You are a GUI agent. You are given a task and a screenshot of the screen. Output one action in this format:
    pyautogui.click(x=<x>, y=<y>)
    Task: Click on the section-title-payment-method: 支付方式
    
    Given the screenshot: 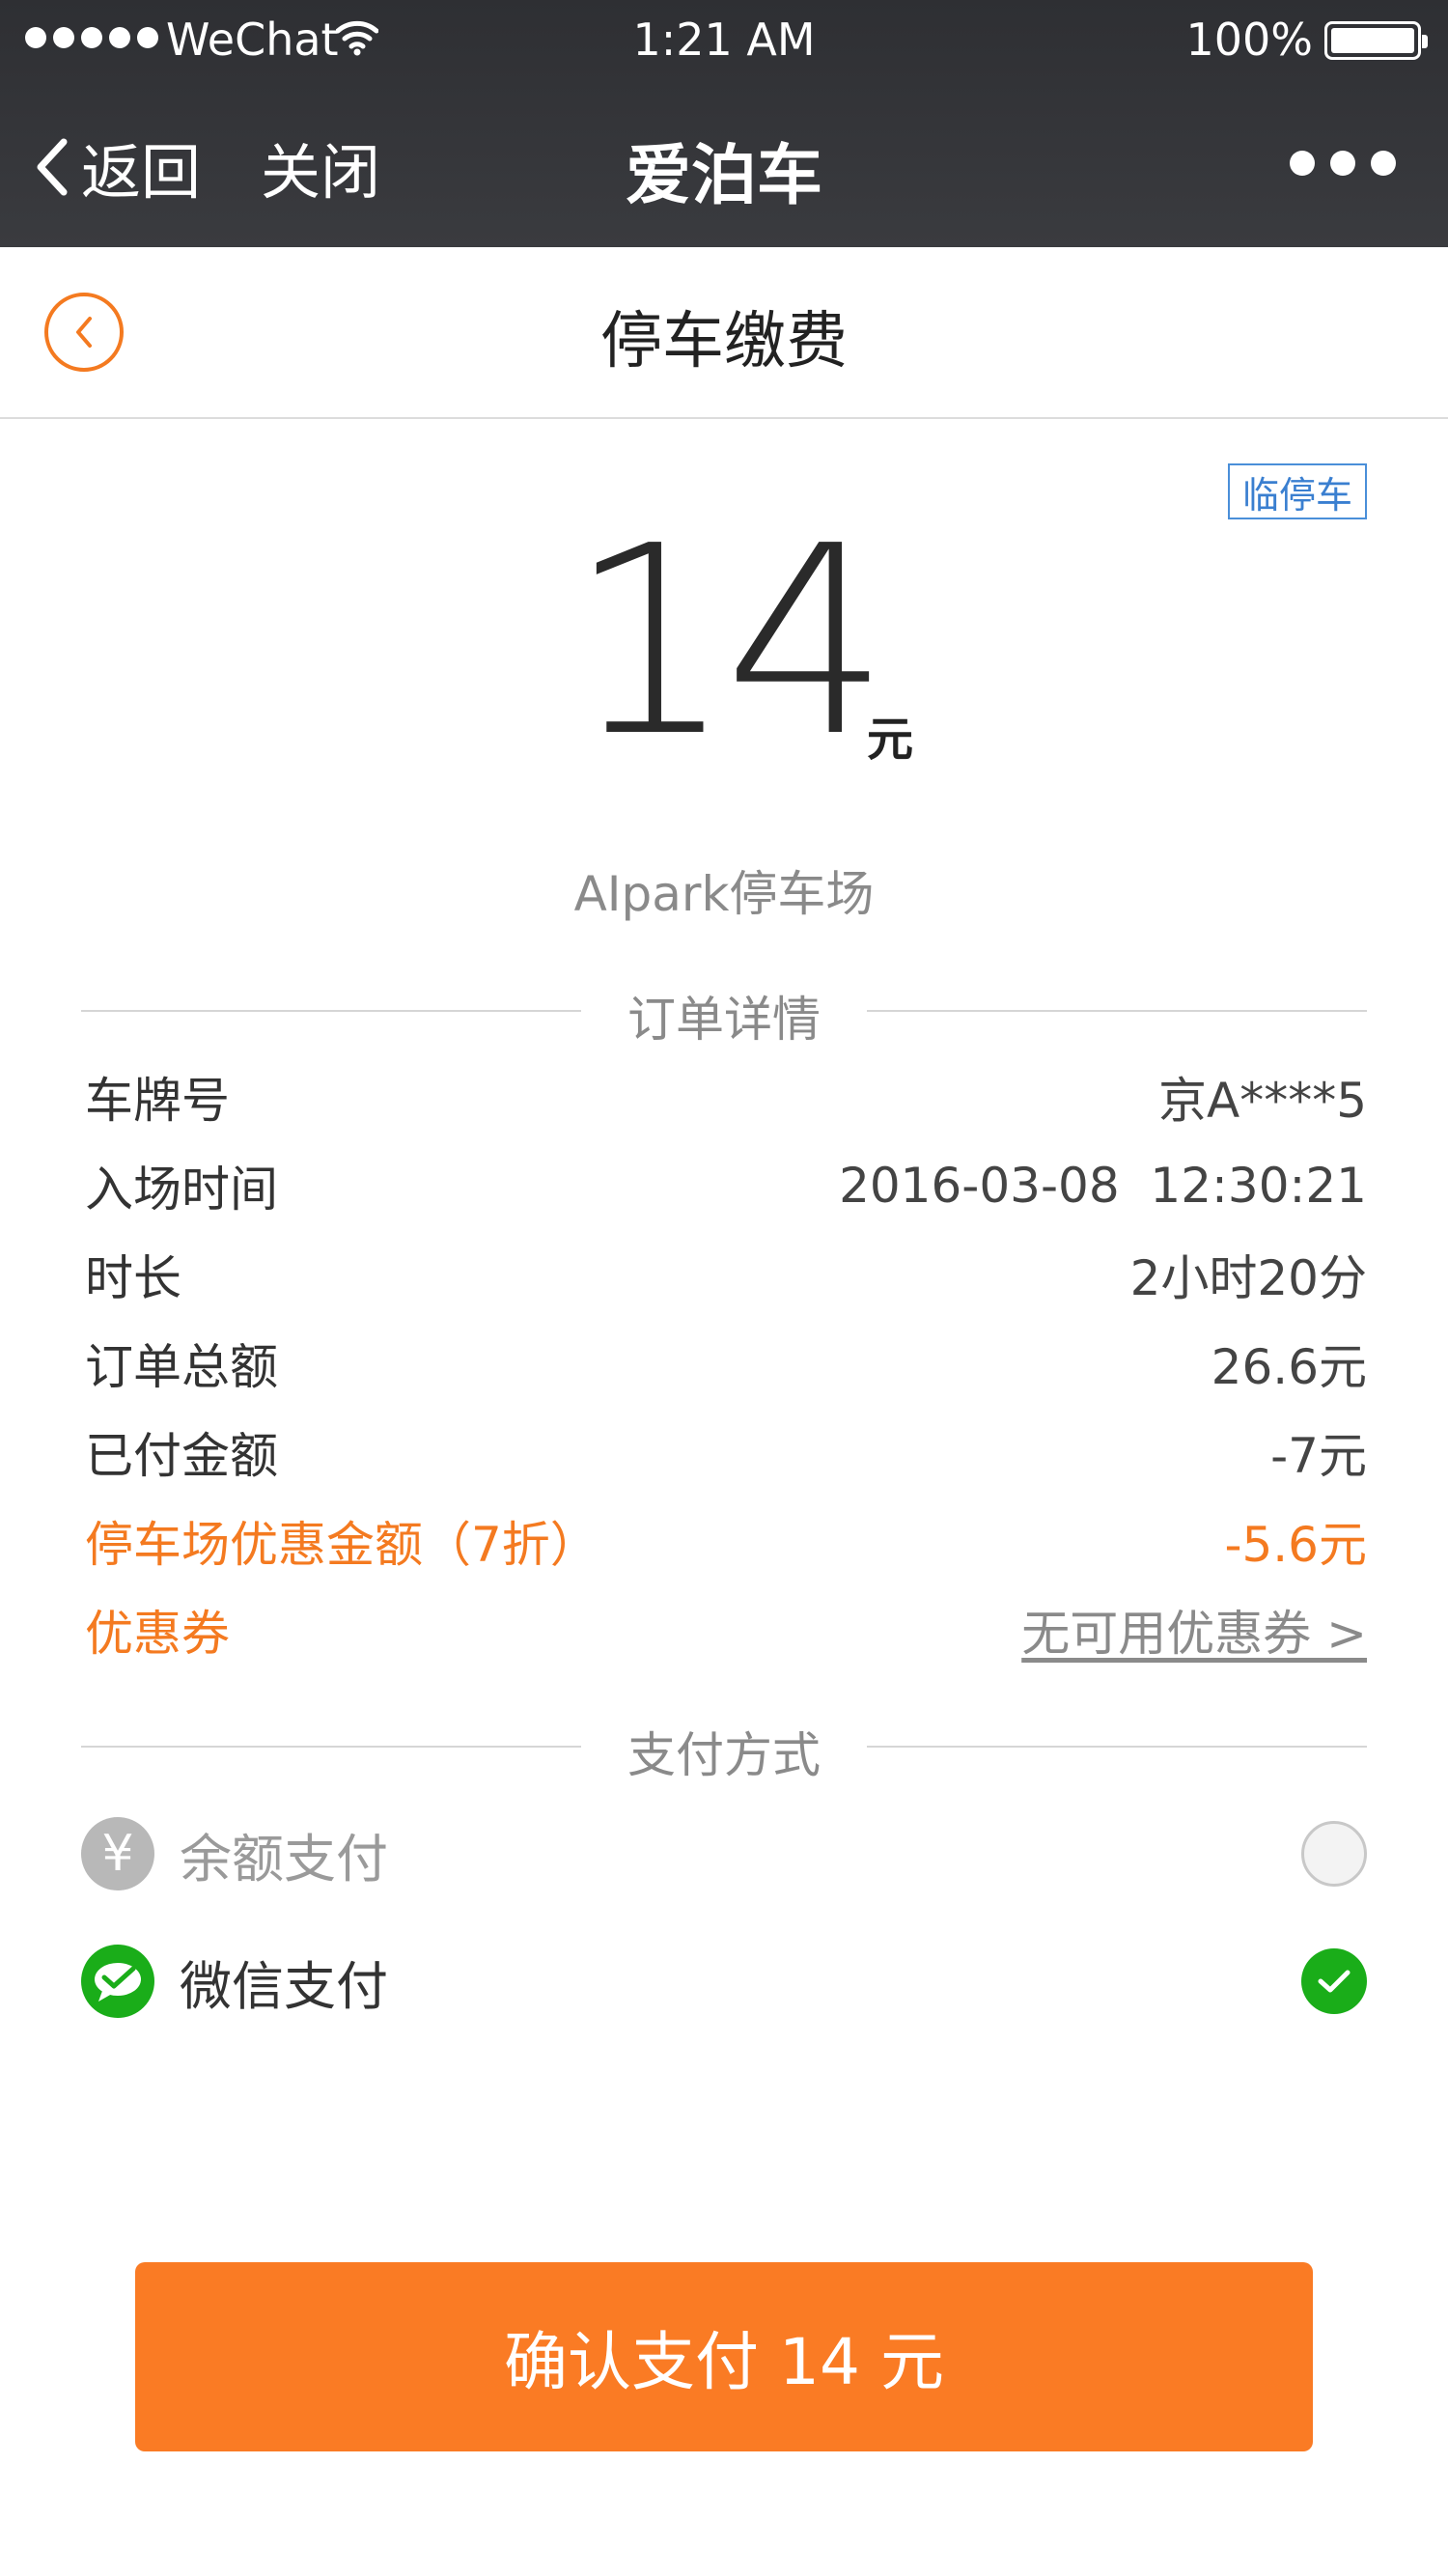 What is the action you would take?
    pyautogui.click(x=724, y=1755)
    